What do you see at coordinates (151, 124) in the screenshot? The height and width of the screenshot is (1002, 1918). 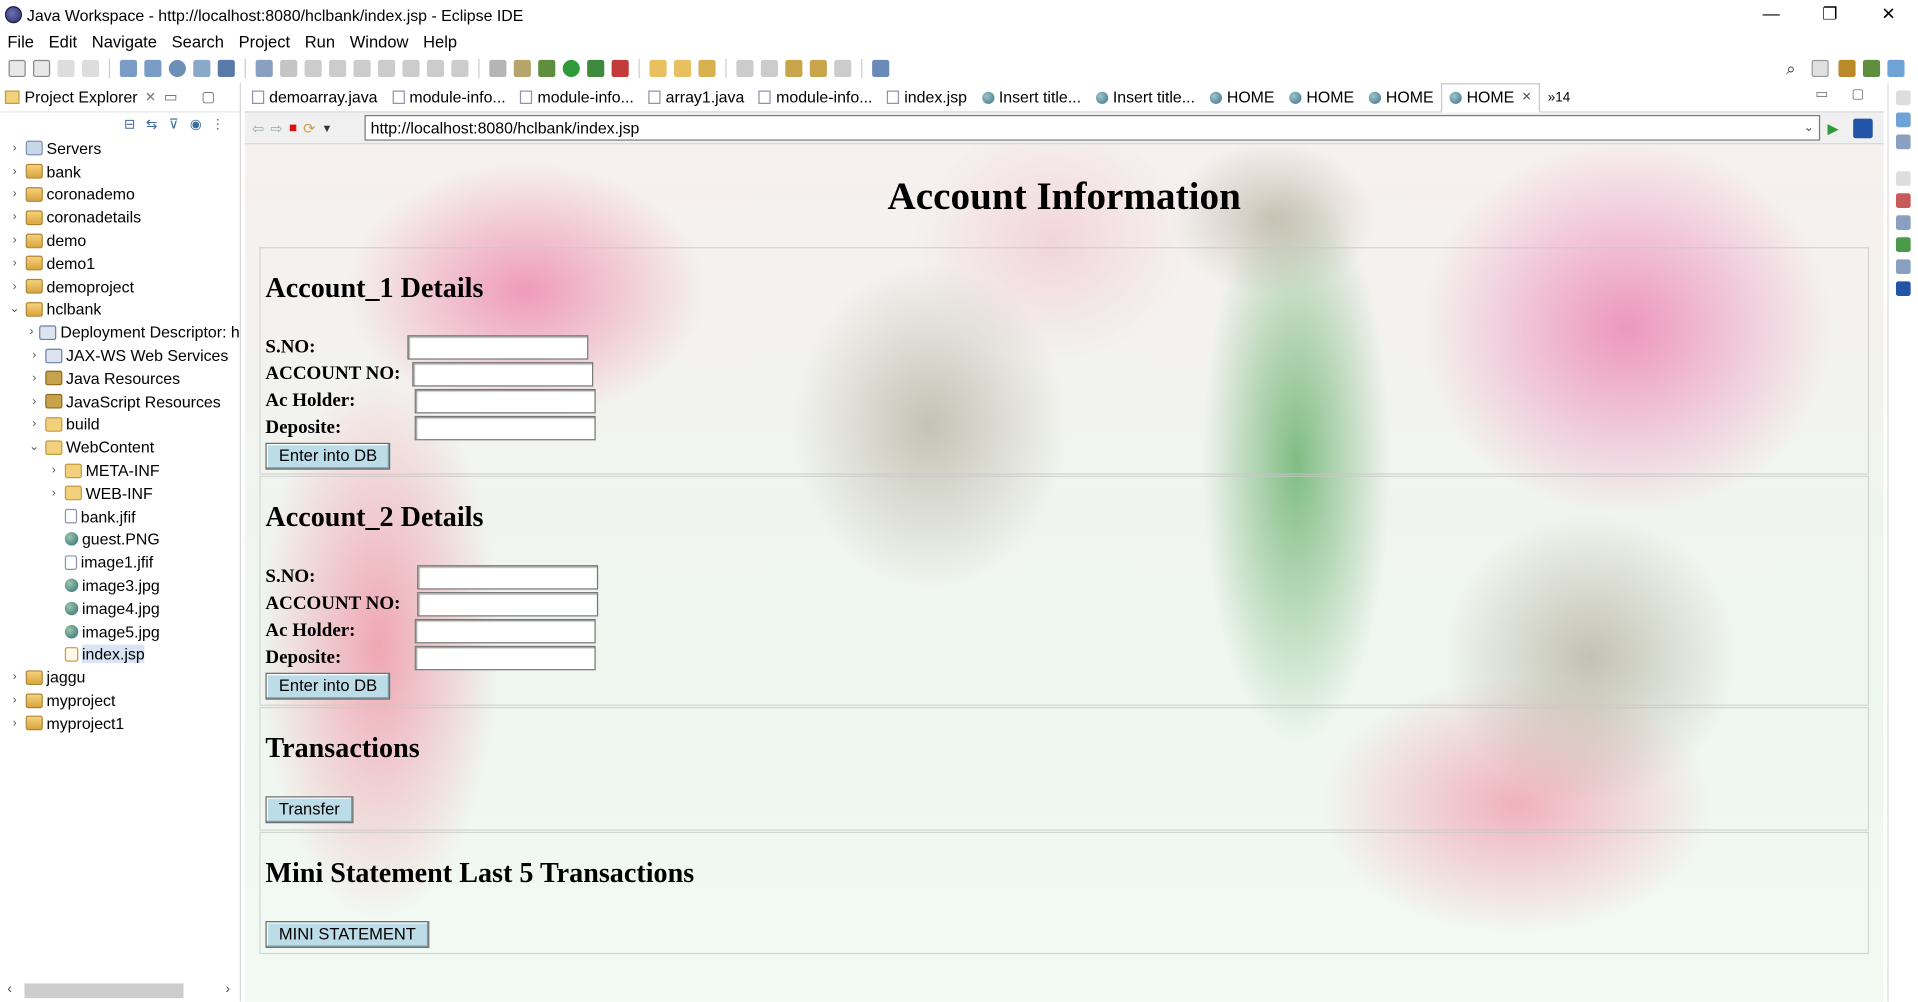 I see `link-with-editor-icon: ⇆` at bounding box center [151, 124].